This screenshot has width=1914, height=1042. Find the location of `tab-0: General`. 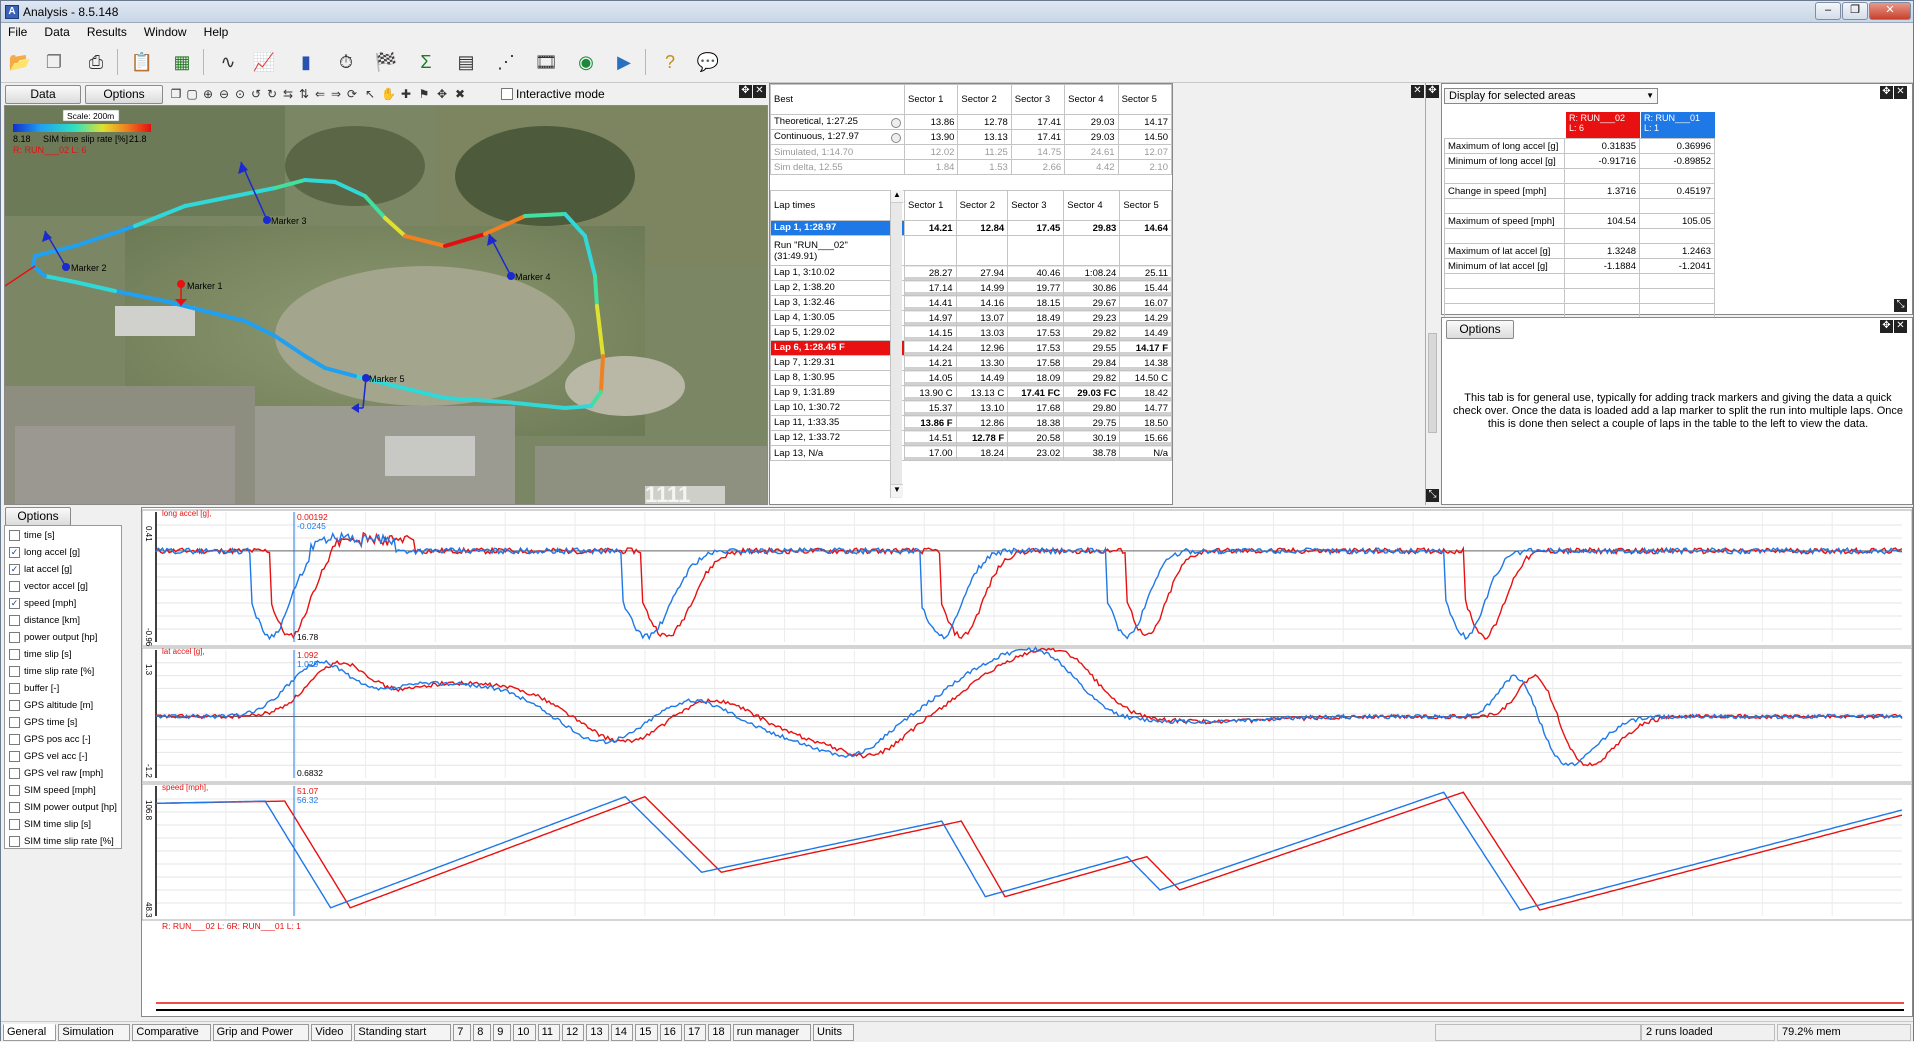

tab-0: General is located at coordinates (30, 1032).